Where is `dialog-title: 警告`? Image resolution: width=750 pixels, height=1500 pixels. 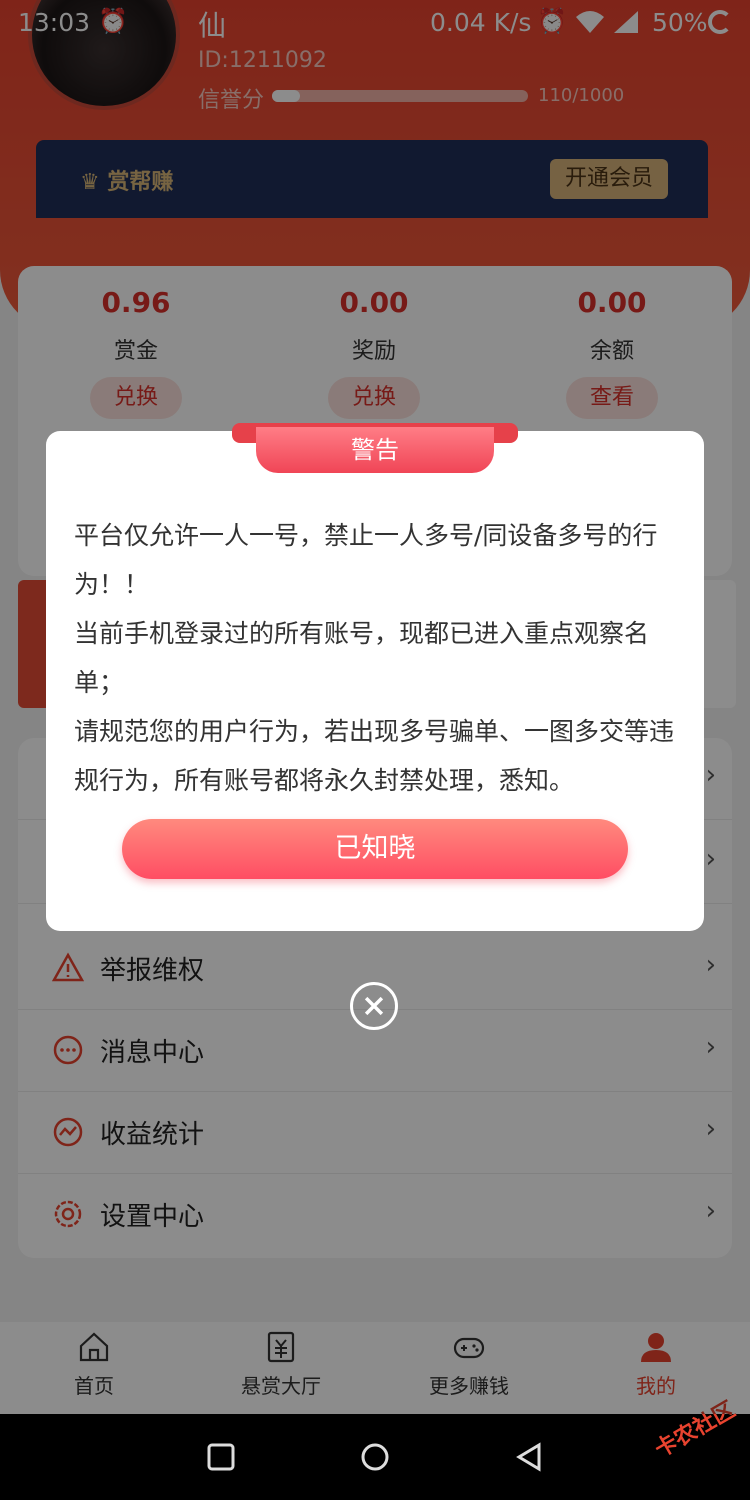 dialog-title: 警告 is located at coordinates (375, 450).